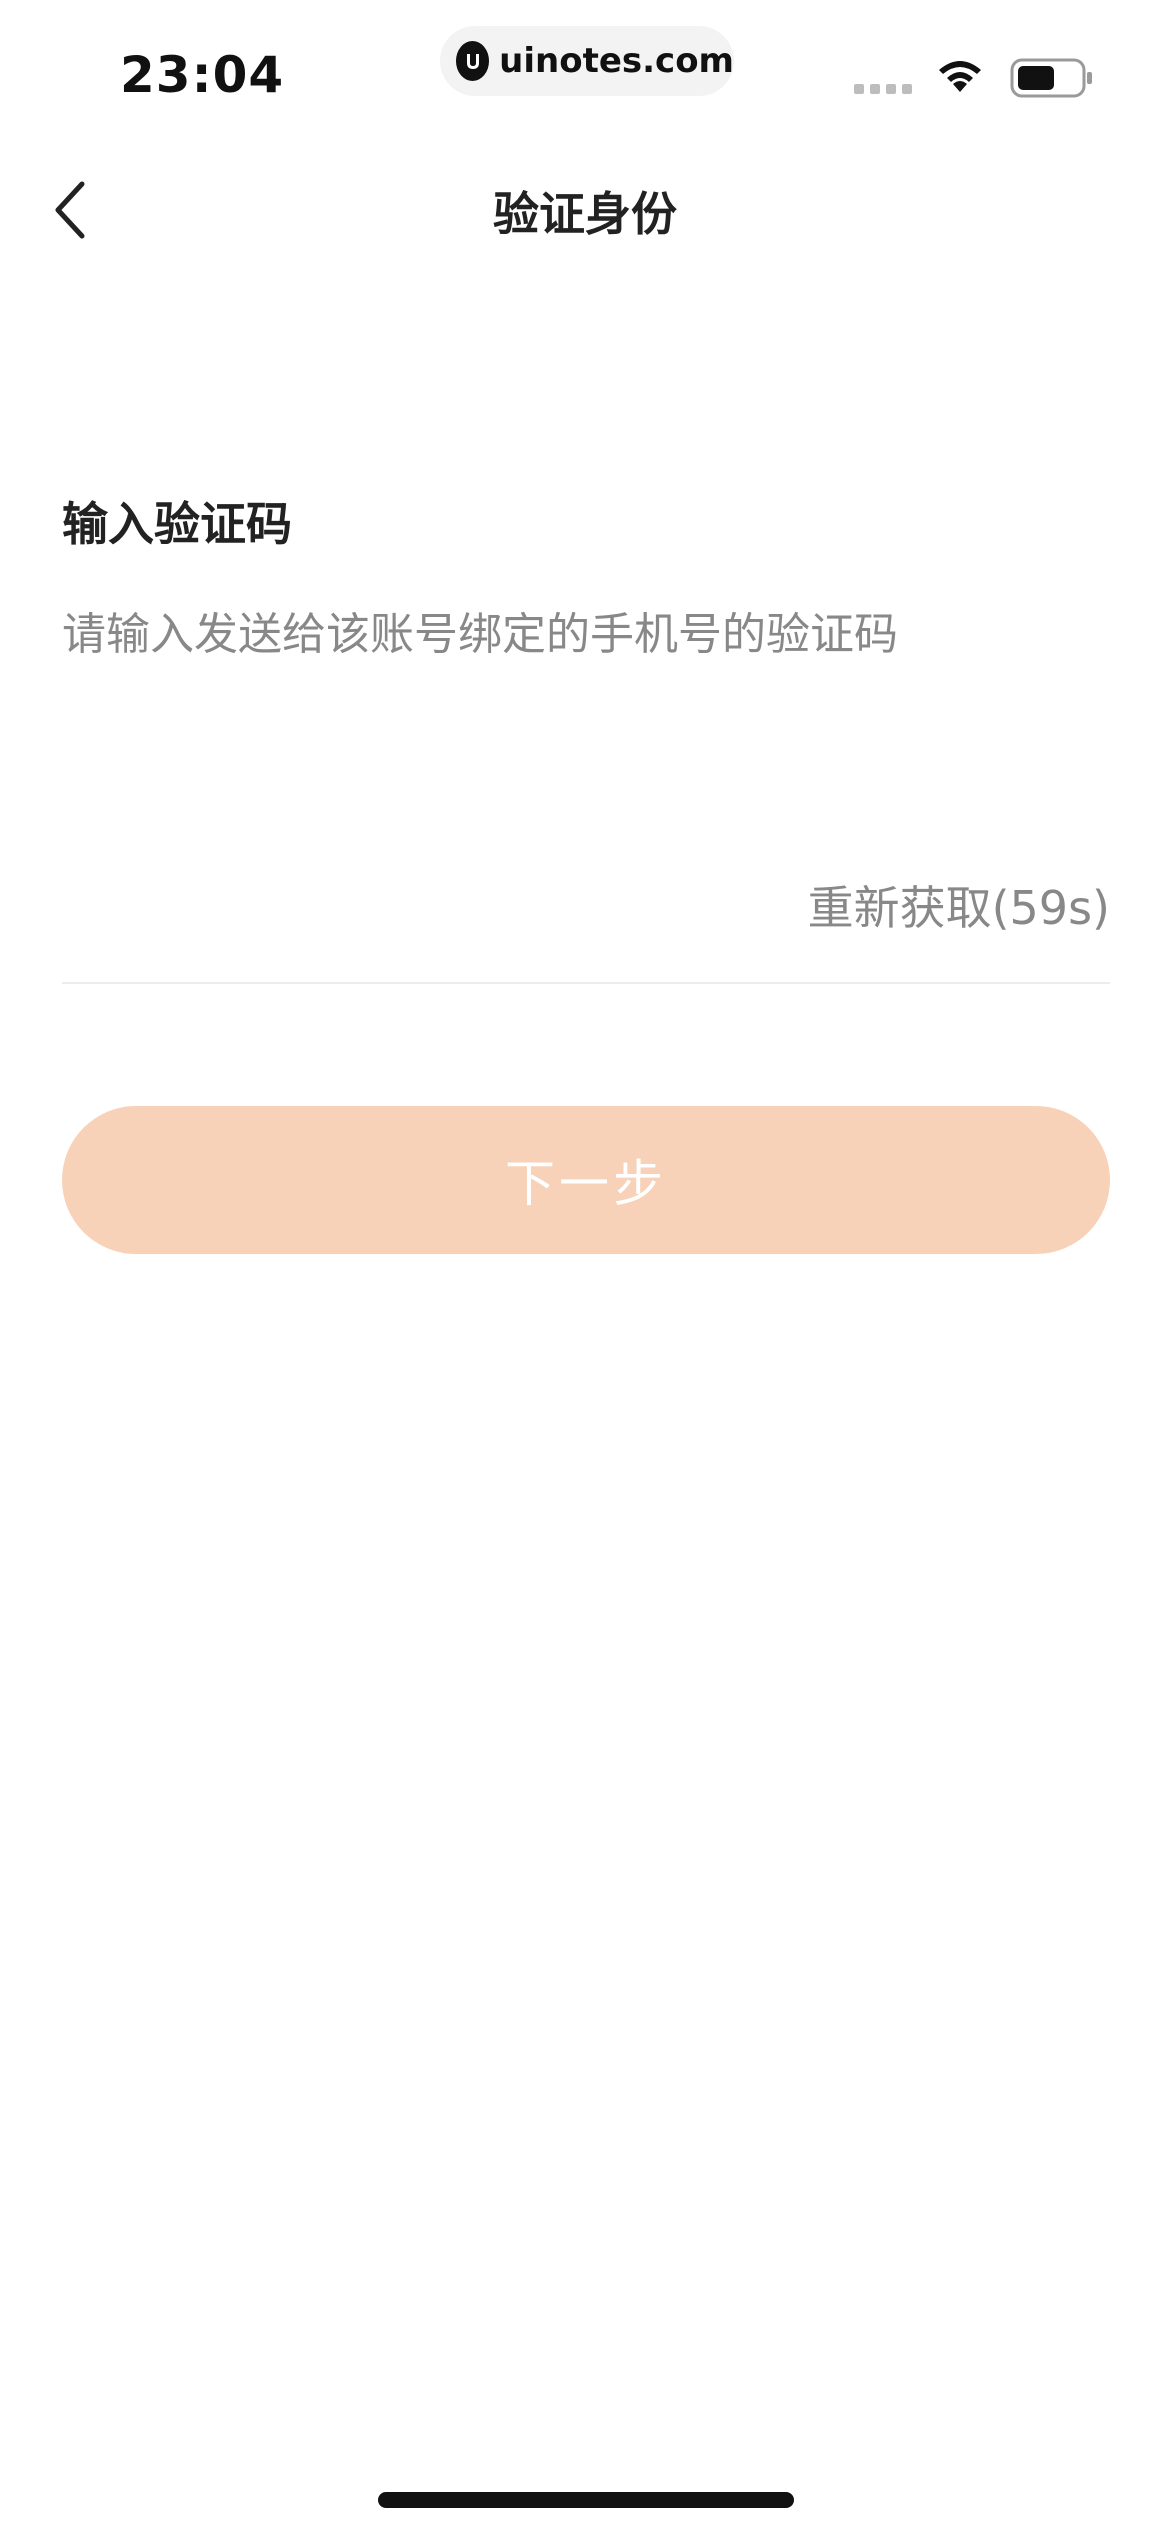 This screenshot has width=1170, height=2532. What do you see at coordinates (177, 524) in the screenshot?
I see `section-title: 输入验证码` at bounding box center [177, 524].